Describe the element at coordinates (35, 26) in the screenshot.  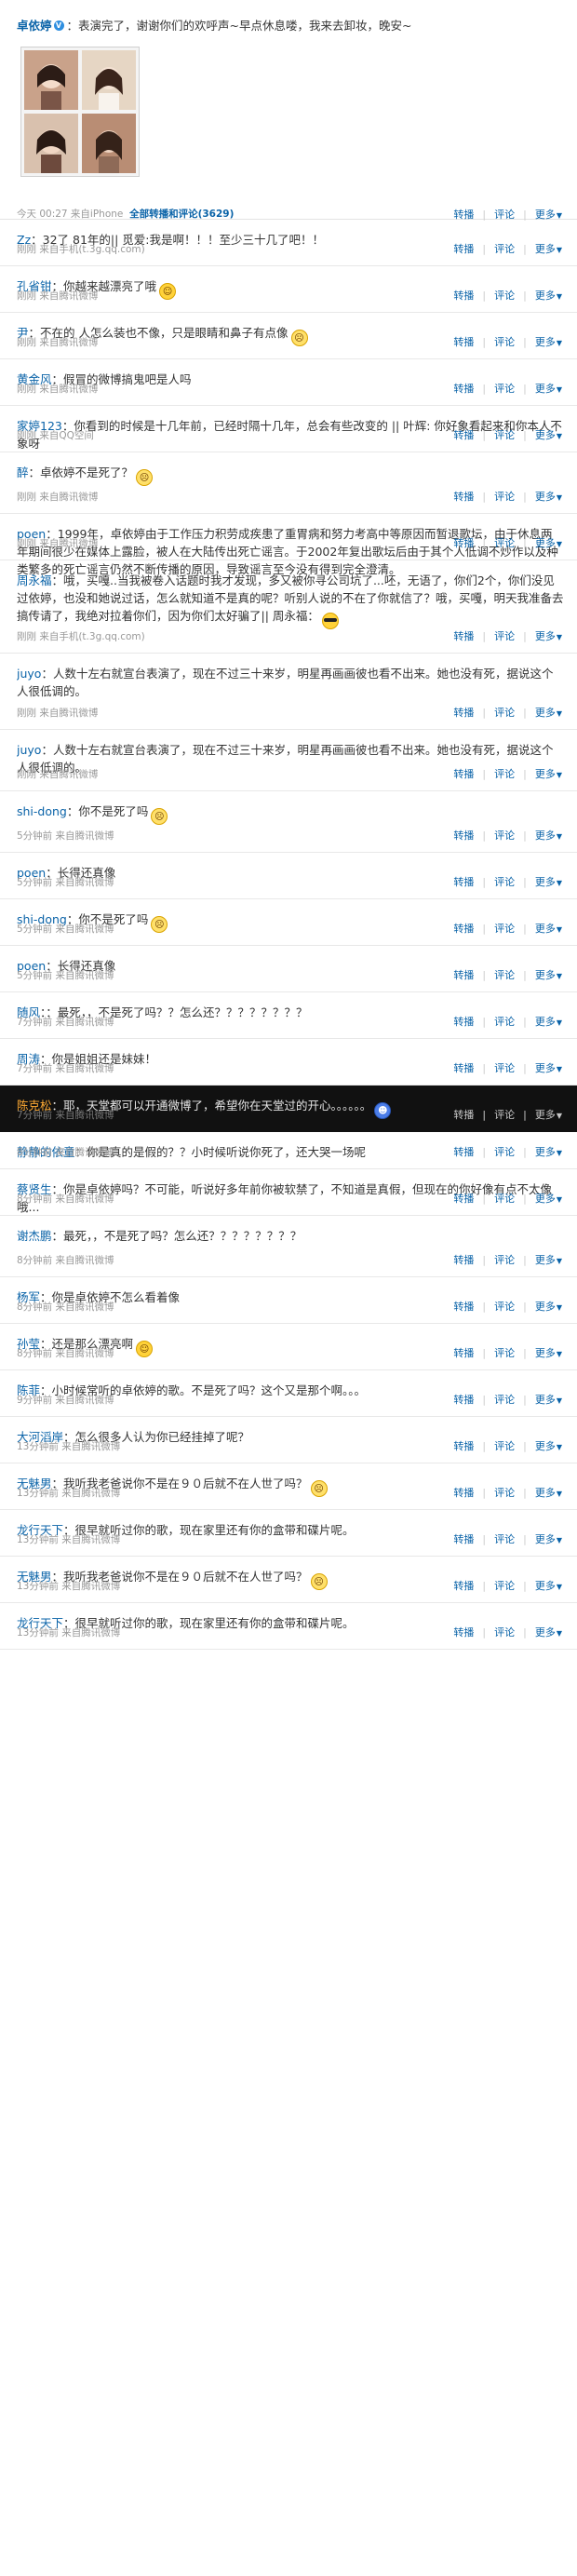
I see `original-author-link: 卓依婷` at that location.